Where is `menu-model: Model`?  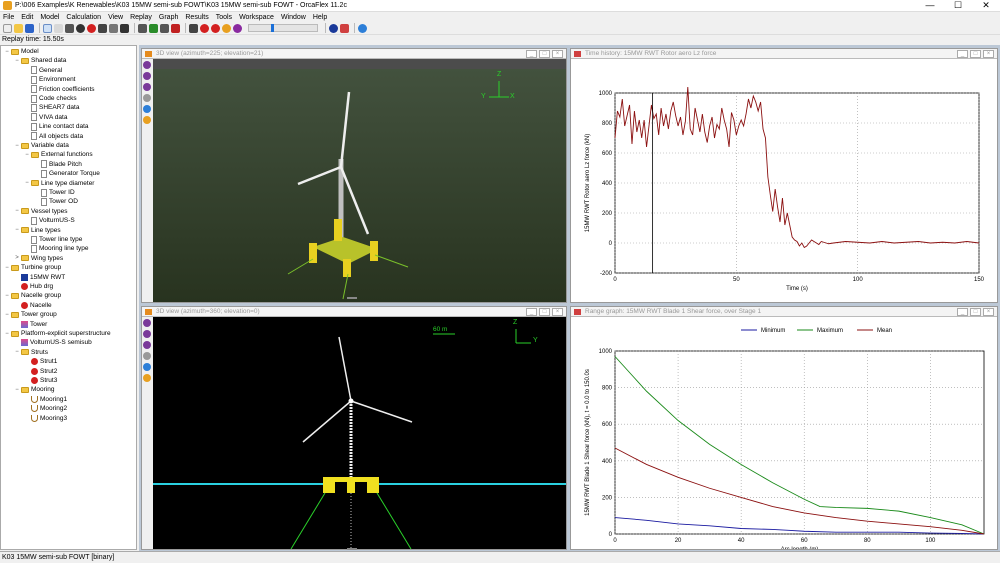 menu-model: Model is located at coordinates (49, 17).